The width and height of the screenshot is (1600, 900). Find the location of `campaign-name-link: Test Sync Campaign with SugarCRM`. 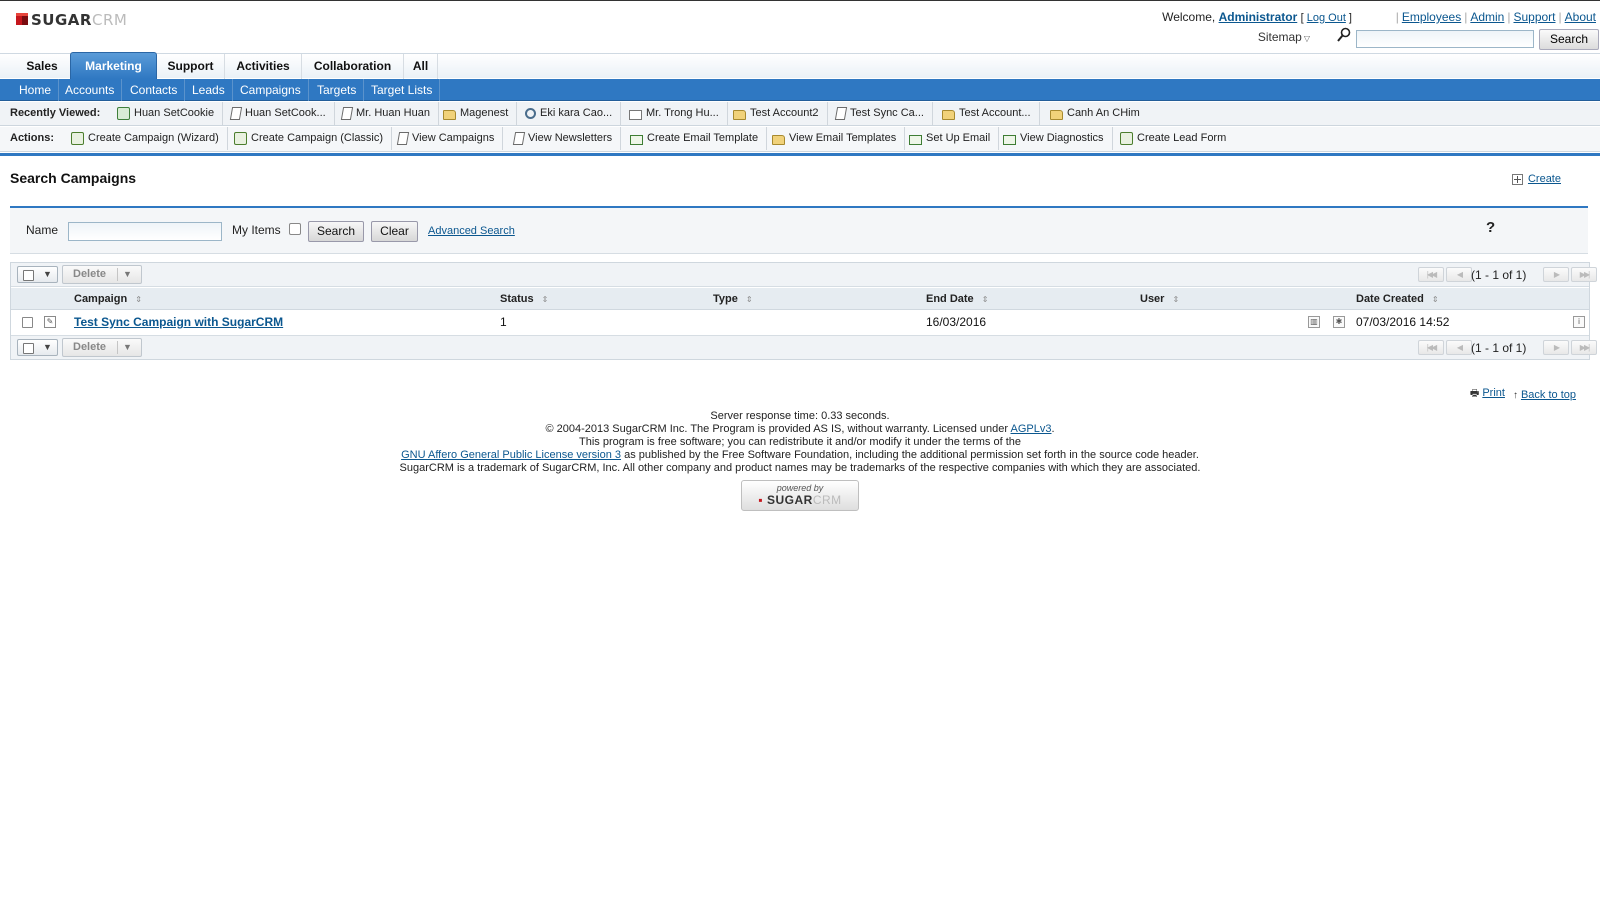

campaign-name-link: Test Sync Campaign with SugarCRM is located at coordinates (178, 322).